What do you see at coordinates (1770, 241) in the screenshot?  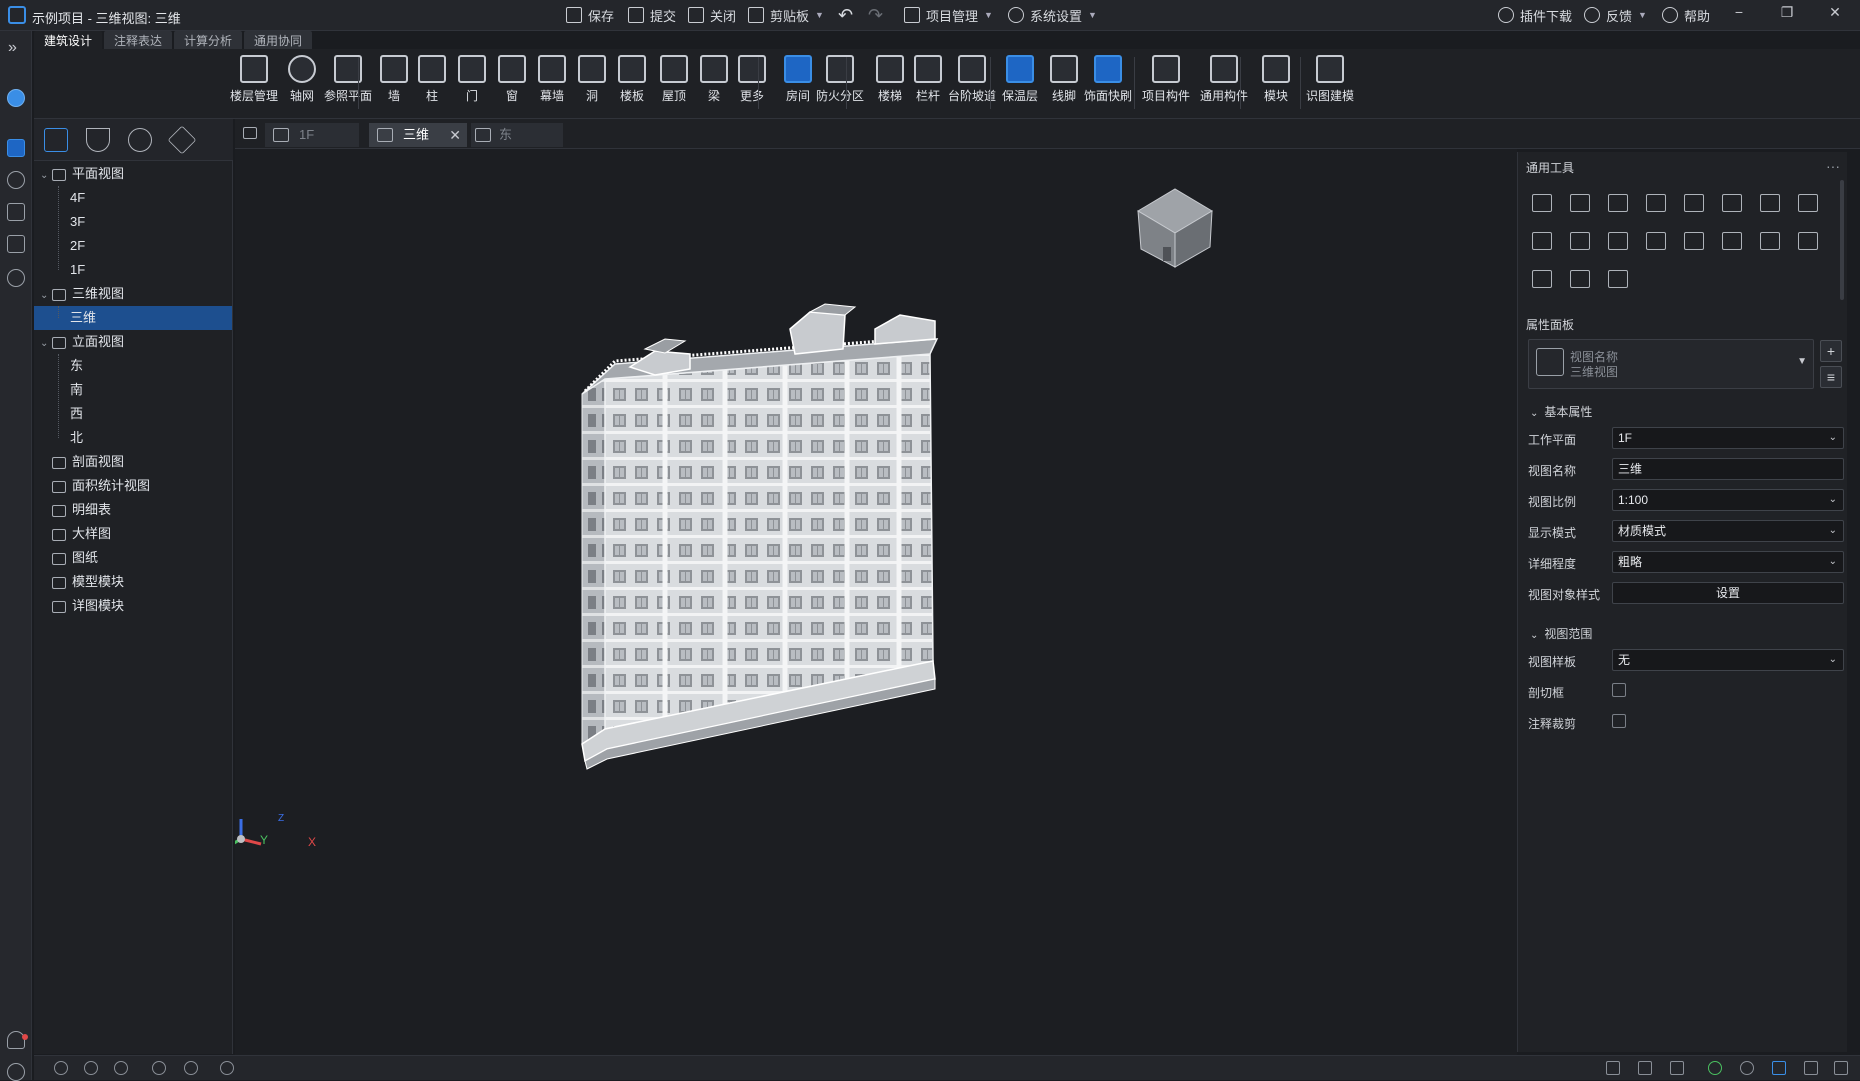 I see `group-icon` at bounding box center [1770, 241].